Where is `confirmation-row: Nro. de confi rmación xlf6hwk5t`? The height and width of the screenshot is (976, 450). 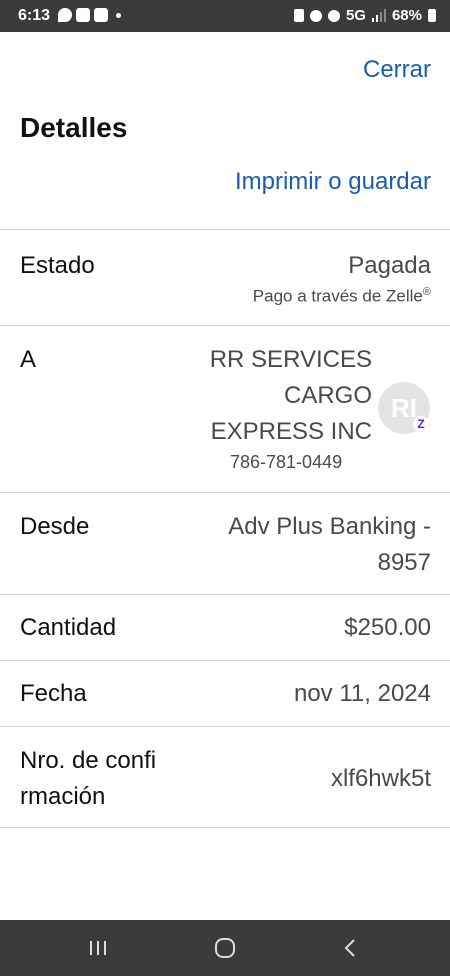
confirmation-row: Nro. de confi rmación xlf6hwk5t is located at coordinates (225, 777).